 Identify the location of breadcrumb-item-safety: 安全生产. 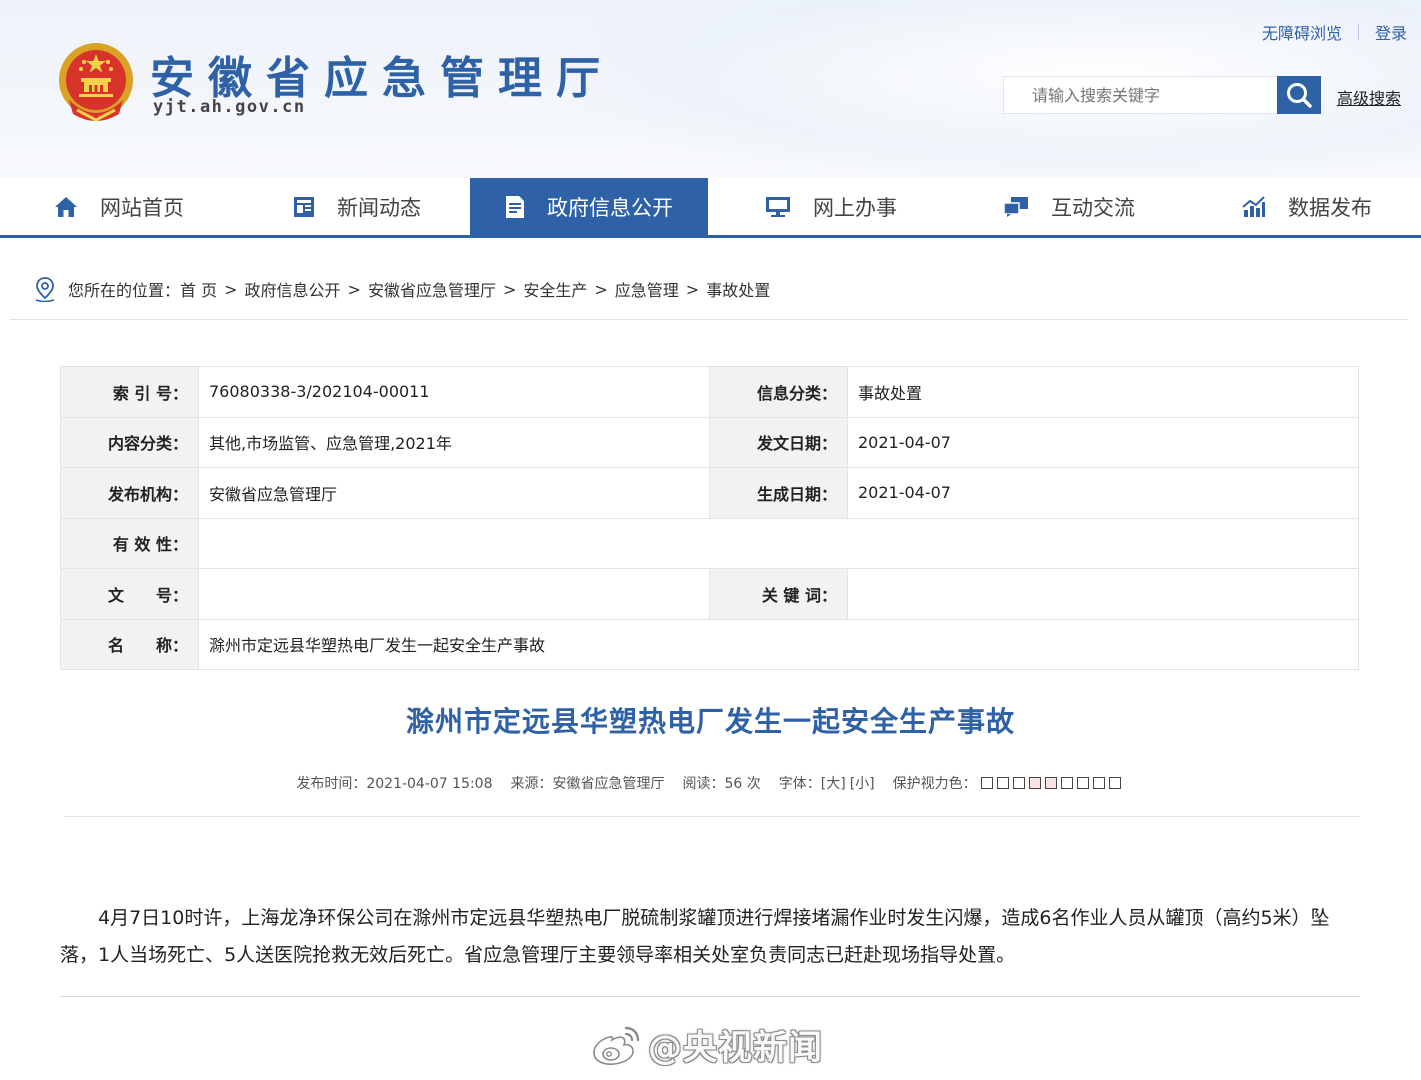
(555, 289).